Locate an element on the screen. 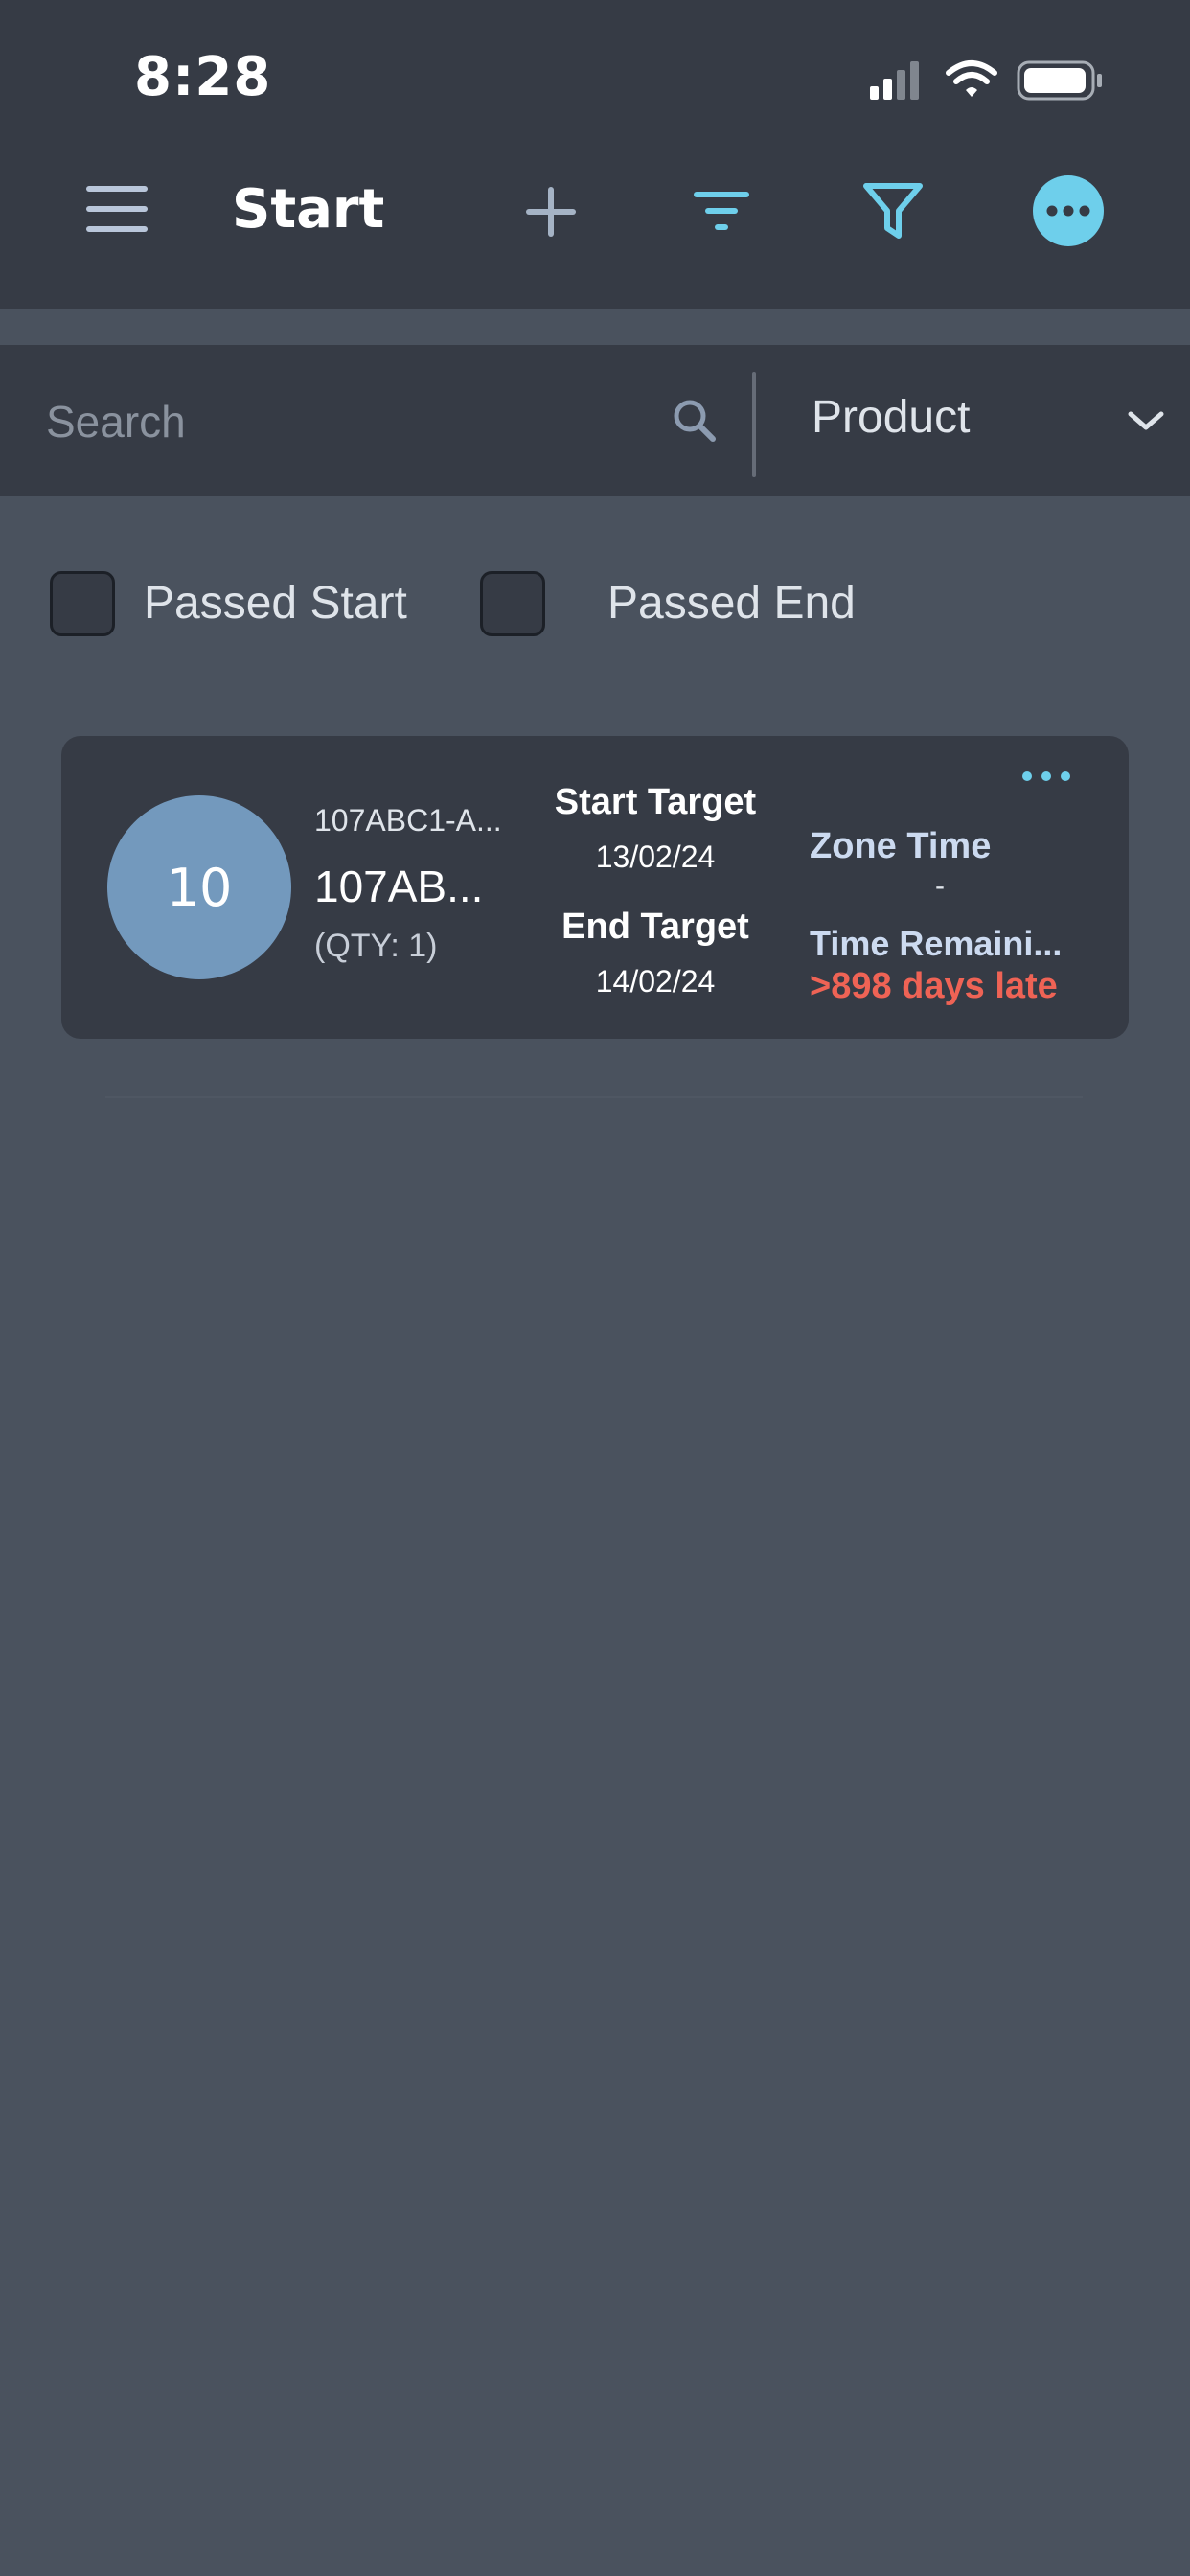 The image size is (1190, 2576). card-more-button is located at coordinates (1046, 776).